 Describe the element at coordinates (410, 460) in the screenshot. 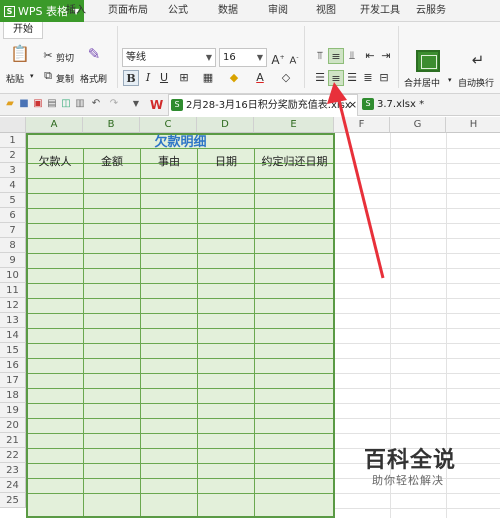

I see `watermark-title: 百科全说` at that location.